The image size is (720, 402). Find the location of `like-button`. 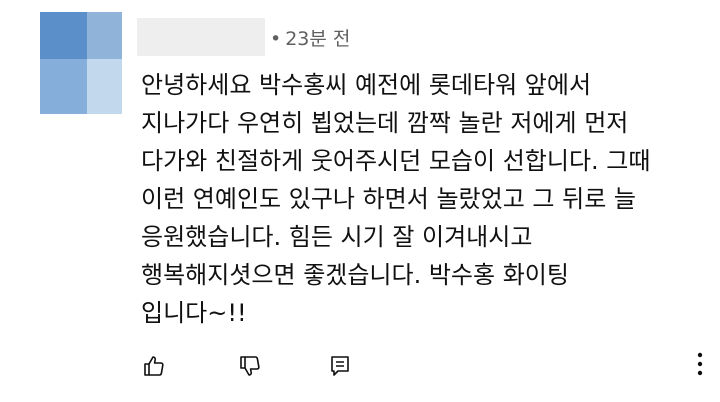

like-button is located at coordinates (154, 366).